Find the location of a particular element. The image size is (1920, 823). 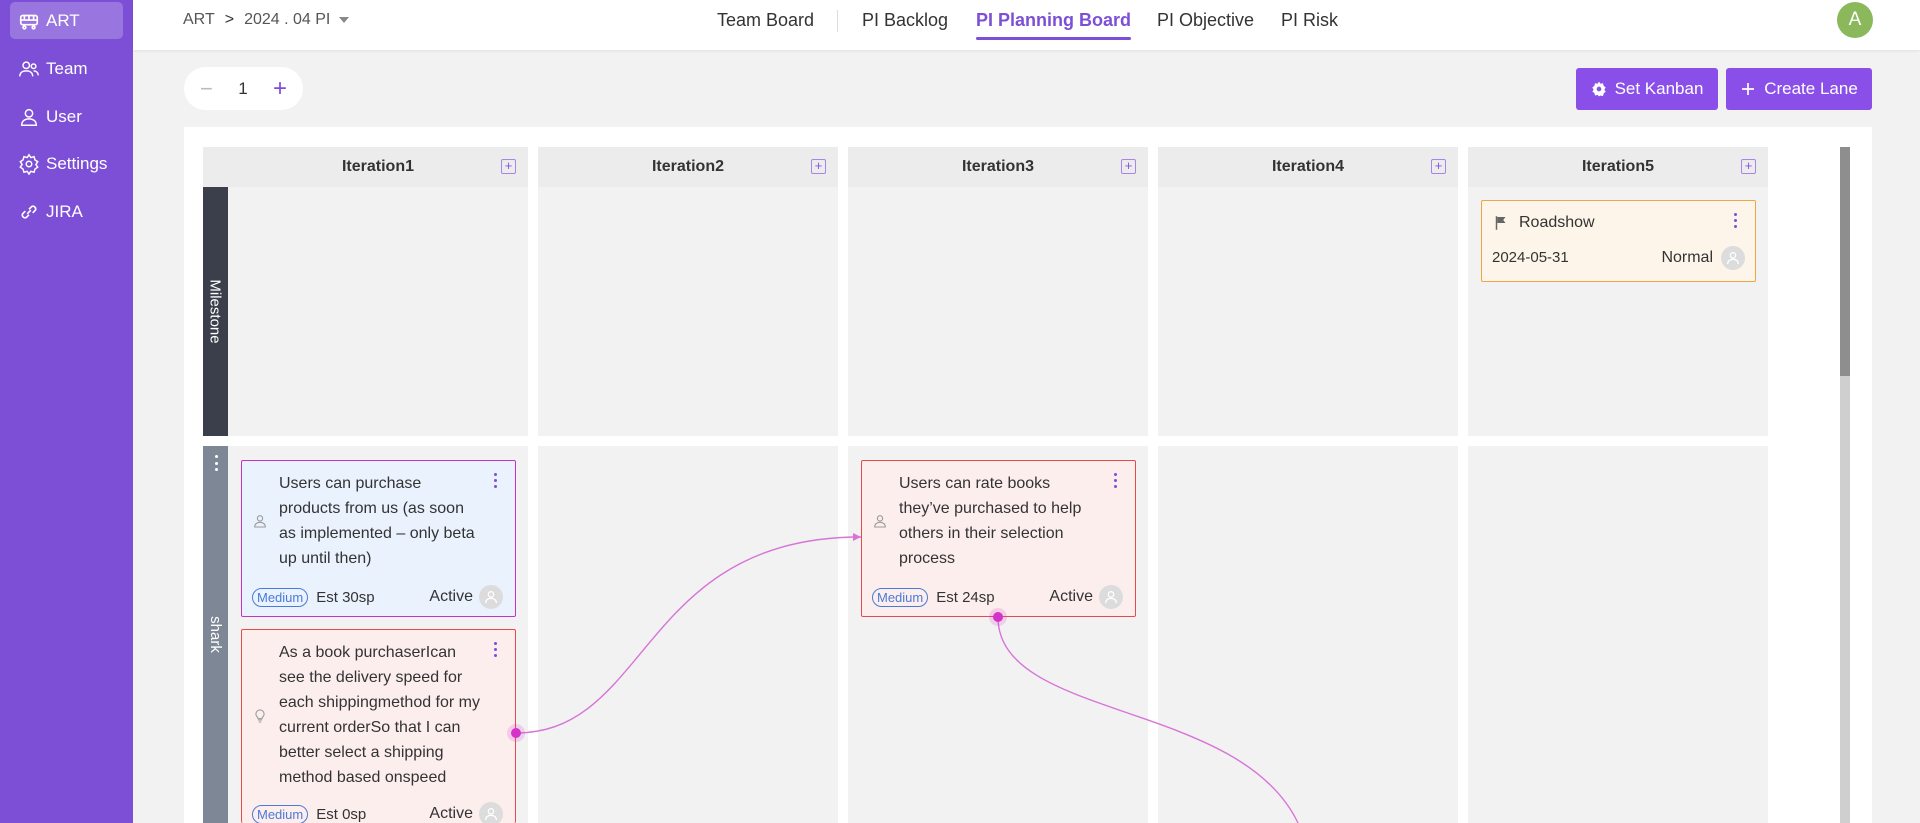

scrollbar-thumb is located at coordinates (1845, 261).